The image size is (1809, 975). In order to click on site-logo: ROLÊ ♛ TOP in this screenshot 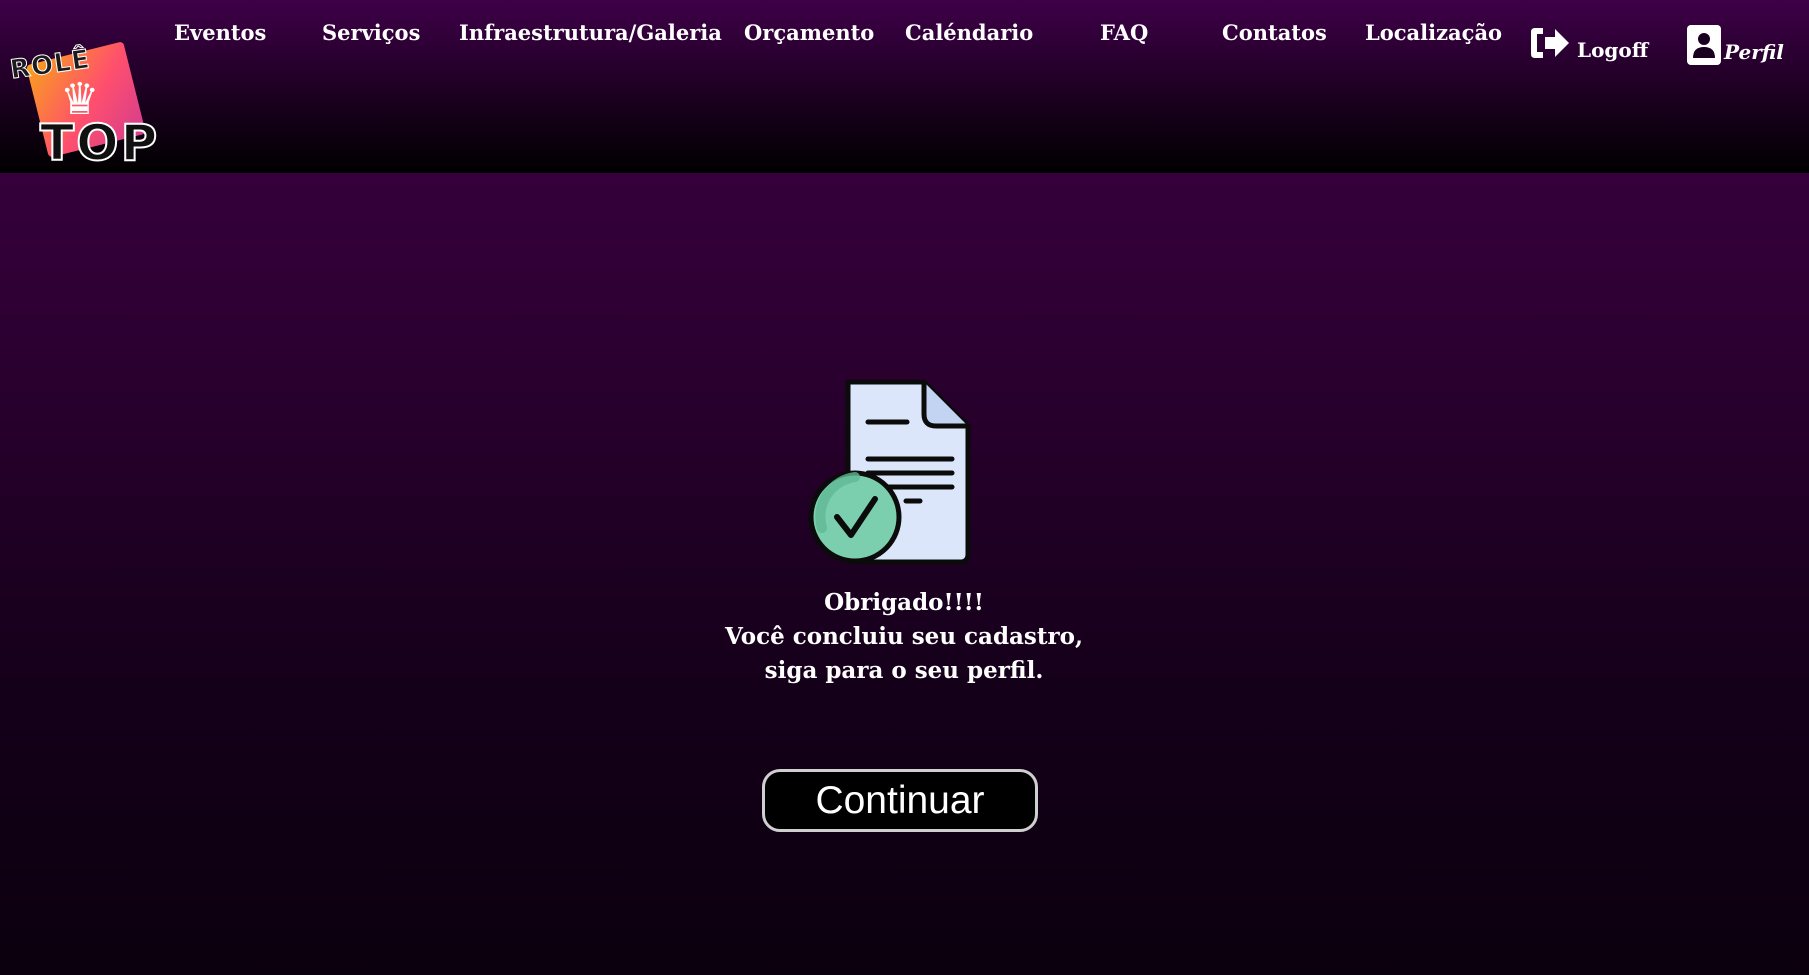, I will do `click(93, 106)`.